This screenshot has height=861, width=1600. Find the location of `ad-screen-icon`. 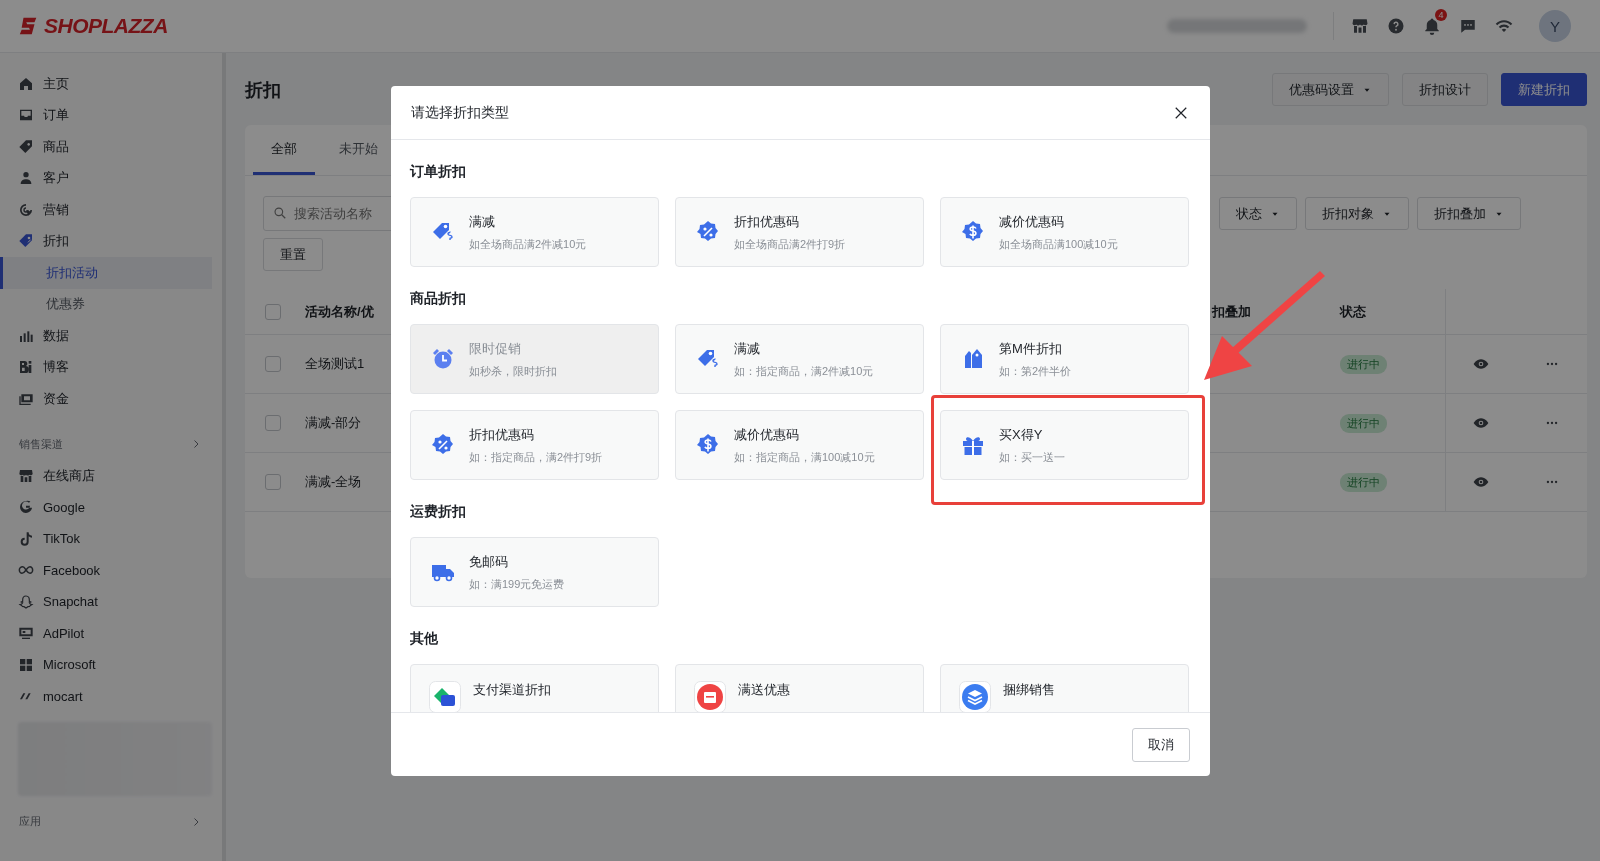

ad-screen-icon is located at coordinates (26, 633).